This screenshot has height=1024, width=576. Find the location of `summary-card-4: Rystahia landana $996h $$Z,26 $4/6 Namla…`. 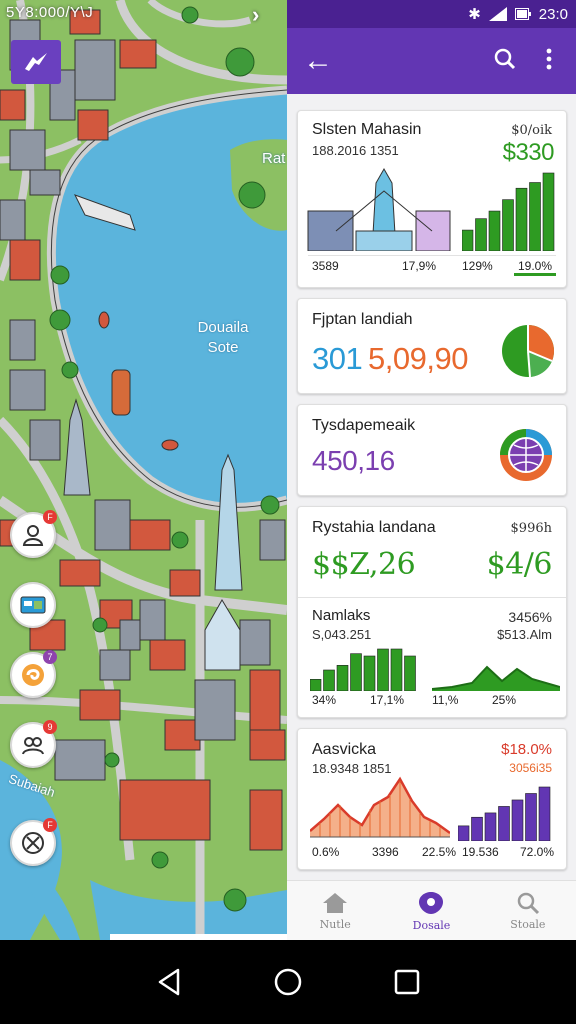

summary-card-4: Rystahia landana $996h $$Z,26 $4/6 Namla… is located at coordinates (432, 612).